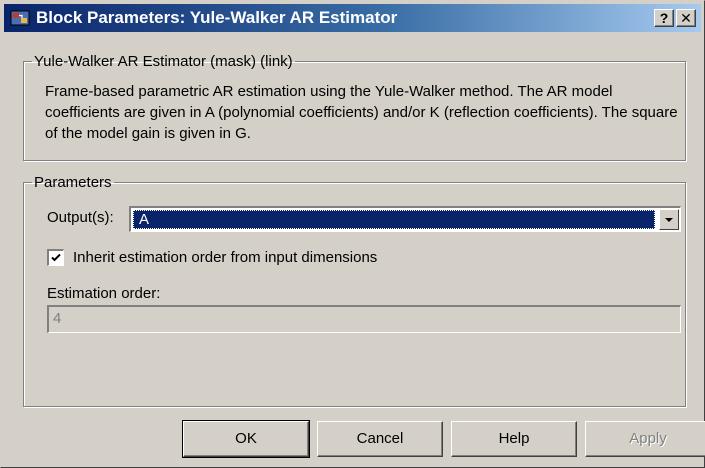 The width and height of the screenshot is (705, 468). Describe the element at coordinates (364, 319) in the screenshot. I see `estimation-order-field: 4` at that location.